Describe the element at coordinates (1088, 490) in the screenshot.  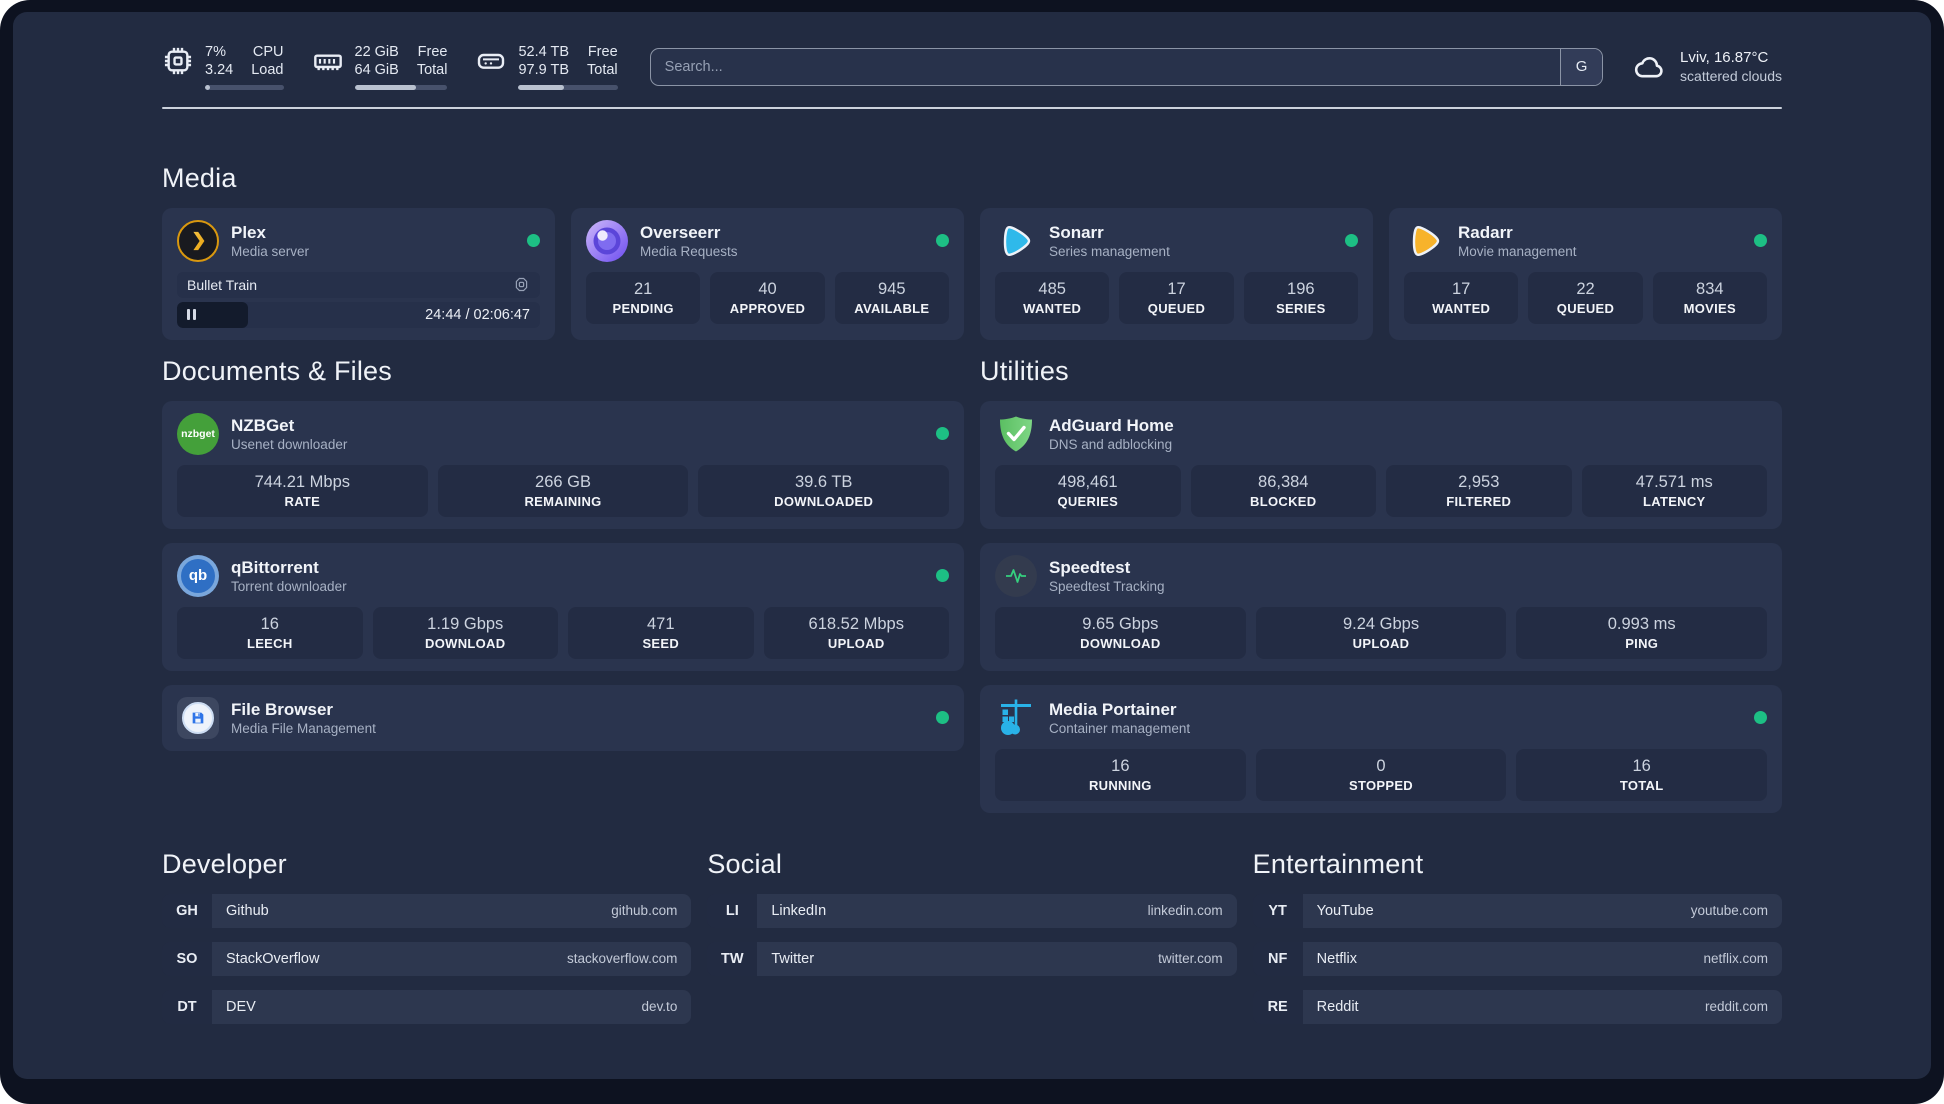
I see `stat-box: 498,461 QUERIES` at that location.